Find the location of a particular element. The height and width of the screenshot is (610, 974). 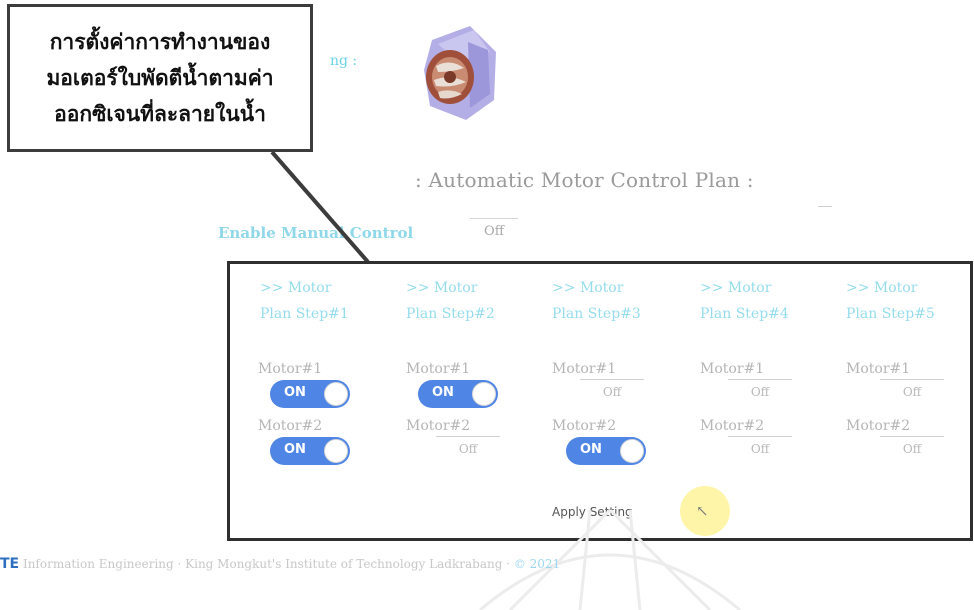

plan-step-4-title-line1: >> Motor is located at coordinates (736, 288).